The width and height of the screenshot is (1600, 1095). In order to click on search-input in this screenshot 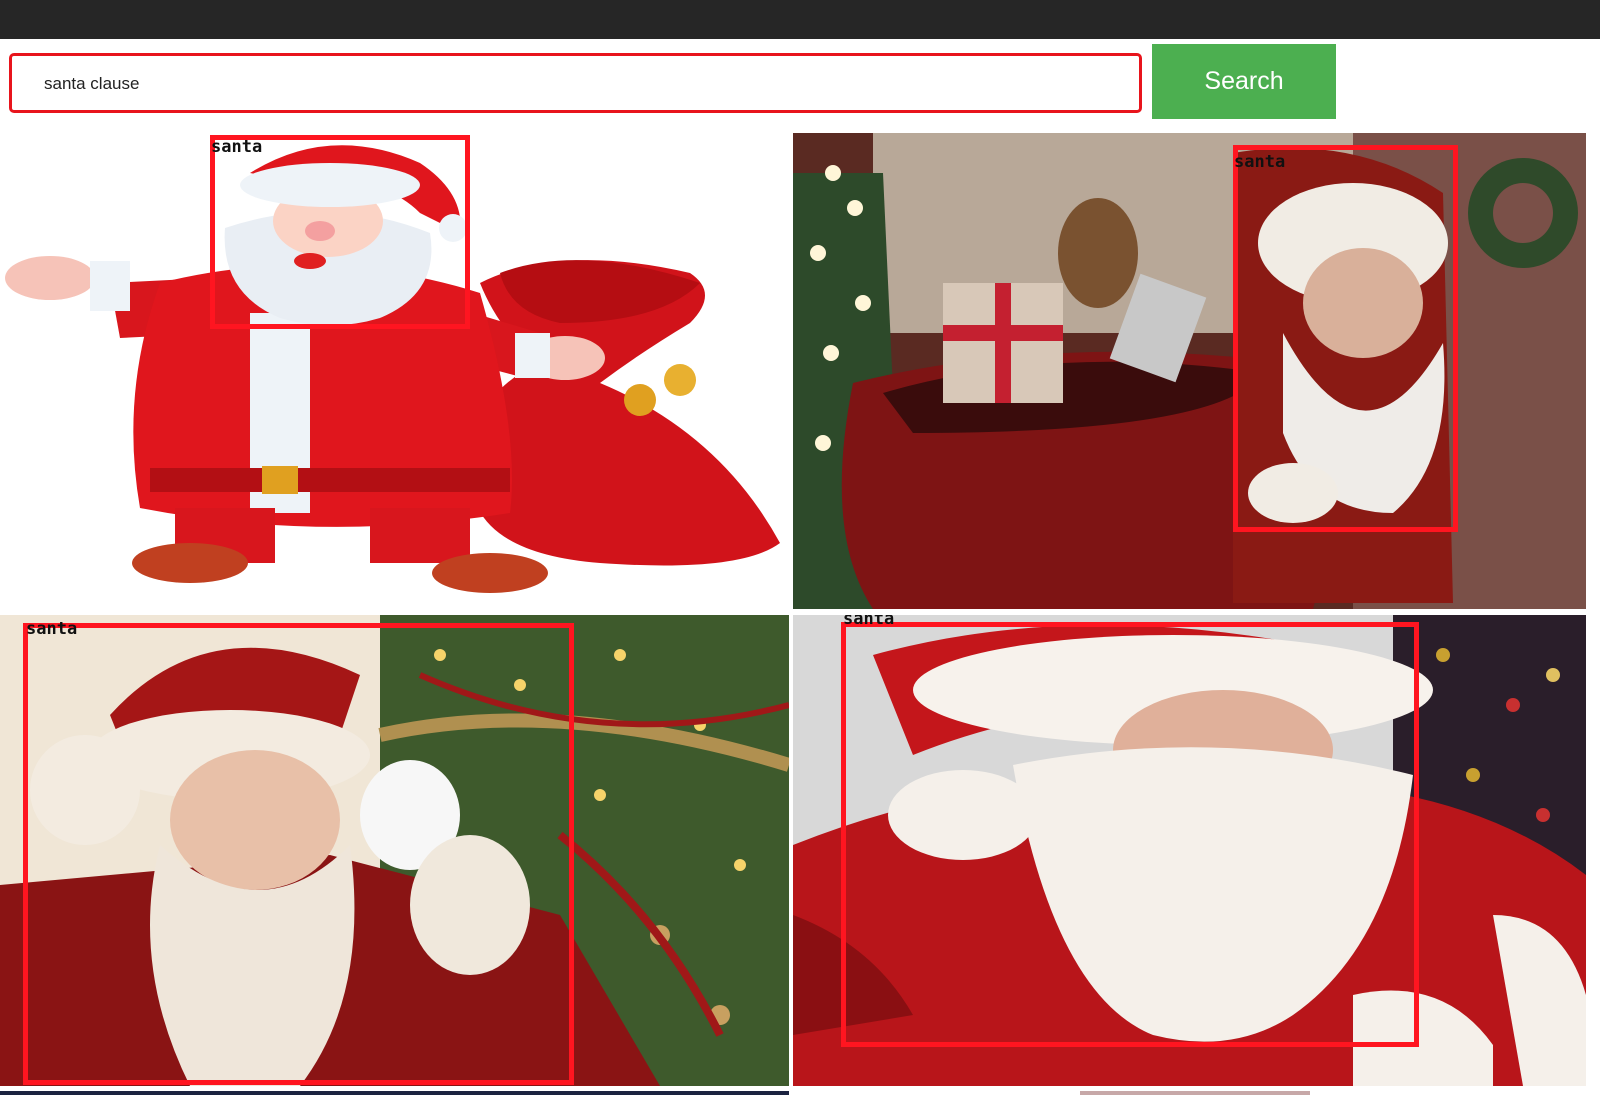, I will do `click(544, 84)`.